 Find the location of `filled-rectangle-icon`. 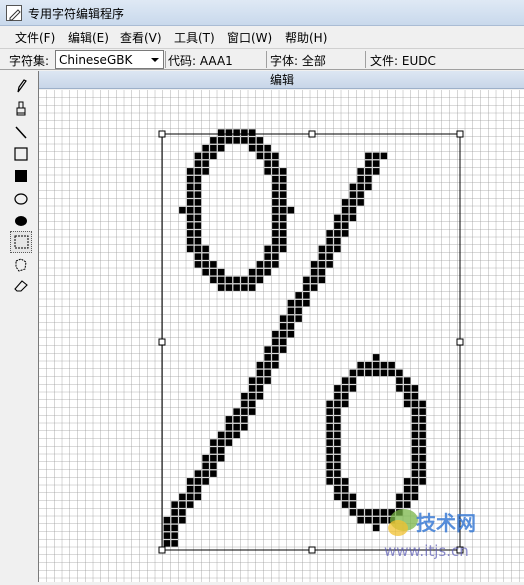

filled-rectangle-icon is located at coordinates (21, 176).